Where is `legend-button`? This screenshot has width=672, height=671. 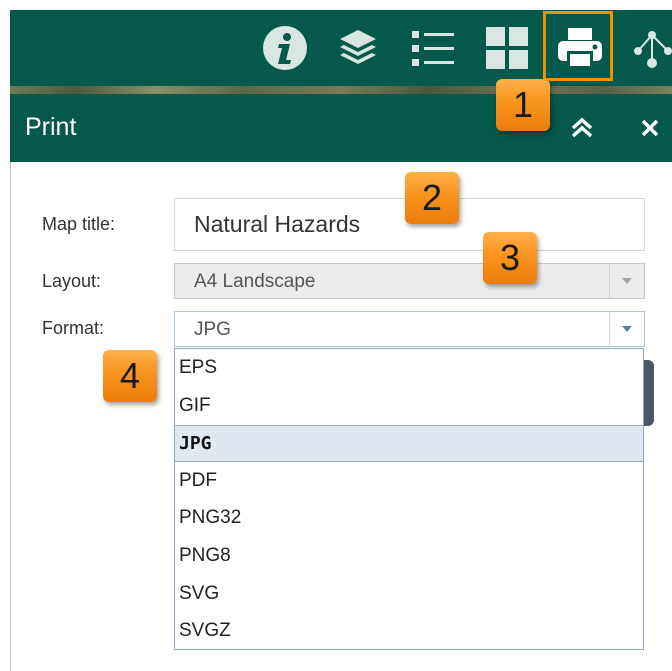
legend-button is located at coordinates (433, 48).